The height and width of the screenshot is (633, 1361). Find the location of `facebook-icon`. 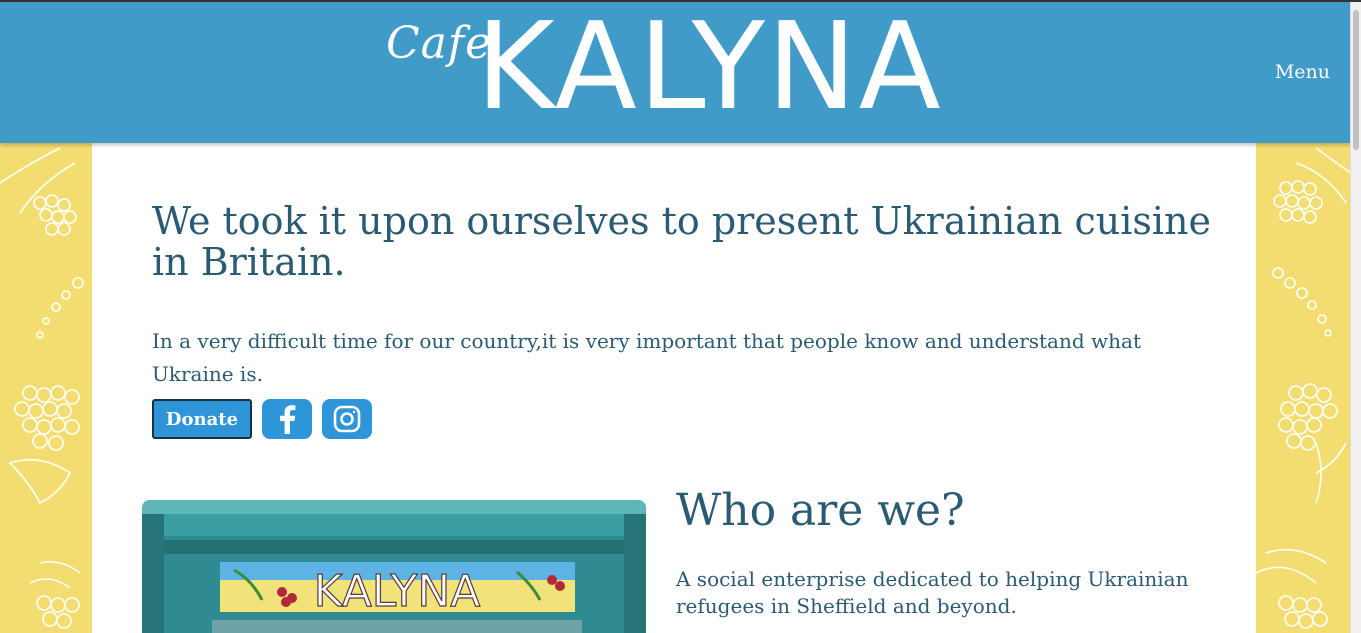

facebook-icon is located at coordinates (288, 419).